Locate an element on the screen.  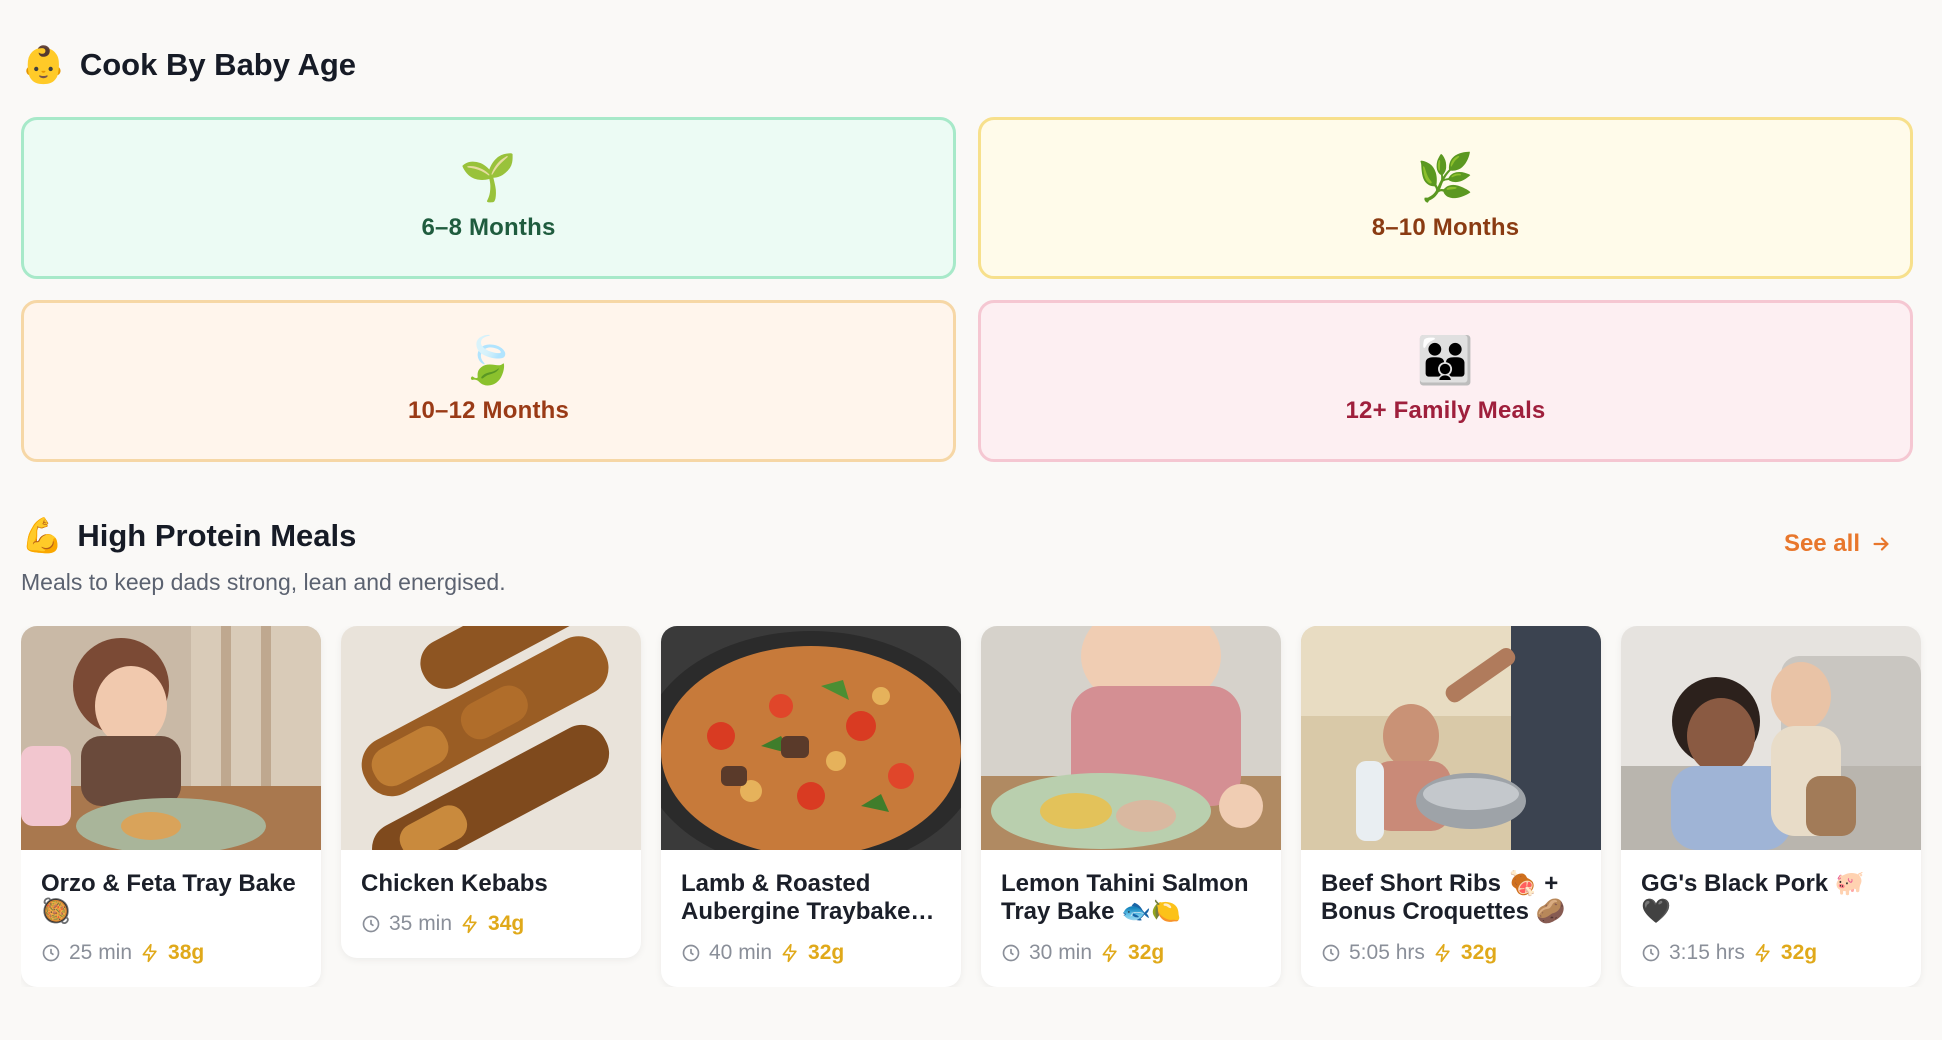
meal-time: 30 min is located at coordinates (1061, 952).